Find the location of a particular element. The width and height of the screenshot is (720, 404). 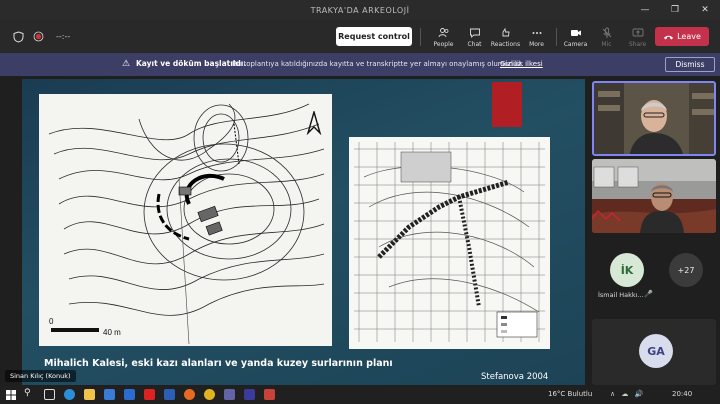

avatar: GA is located at coordinates (656, 351).